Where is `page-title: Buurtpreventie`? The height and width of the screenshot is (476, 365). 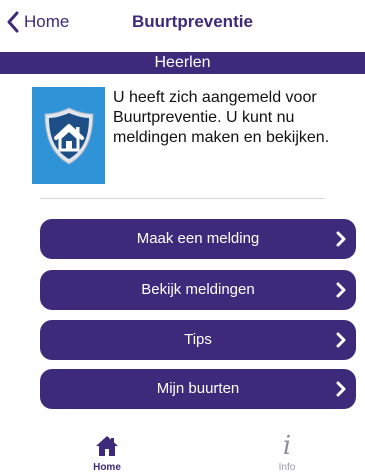 page-title: Buurtpreventie is located at coordinates (192, 21).